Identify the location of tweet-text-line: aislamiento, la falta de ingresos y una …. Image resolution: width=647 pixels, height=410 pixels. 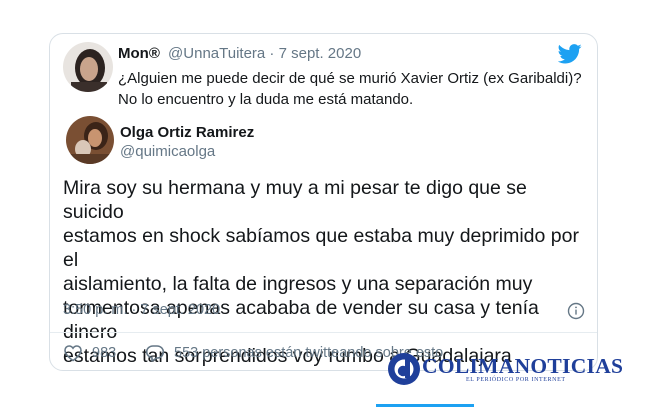
(298, 284).